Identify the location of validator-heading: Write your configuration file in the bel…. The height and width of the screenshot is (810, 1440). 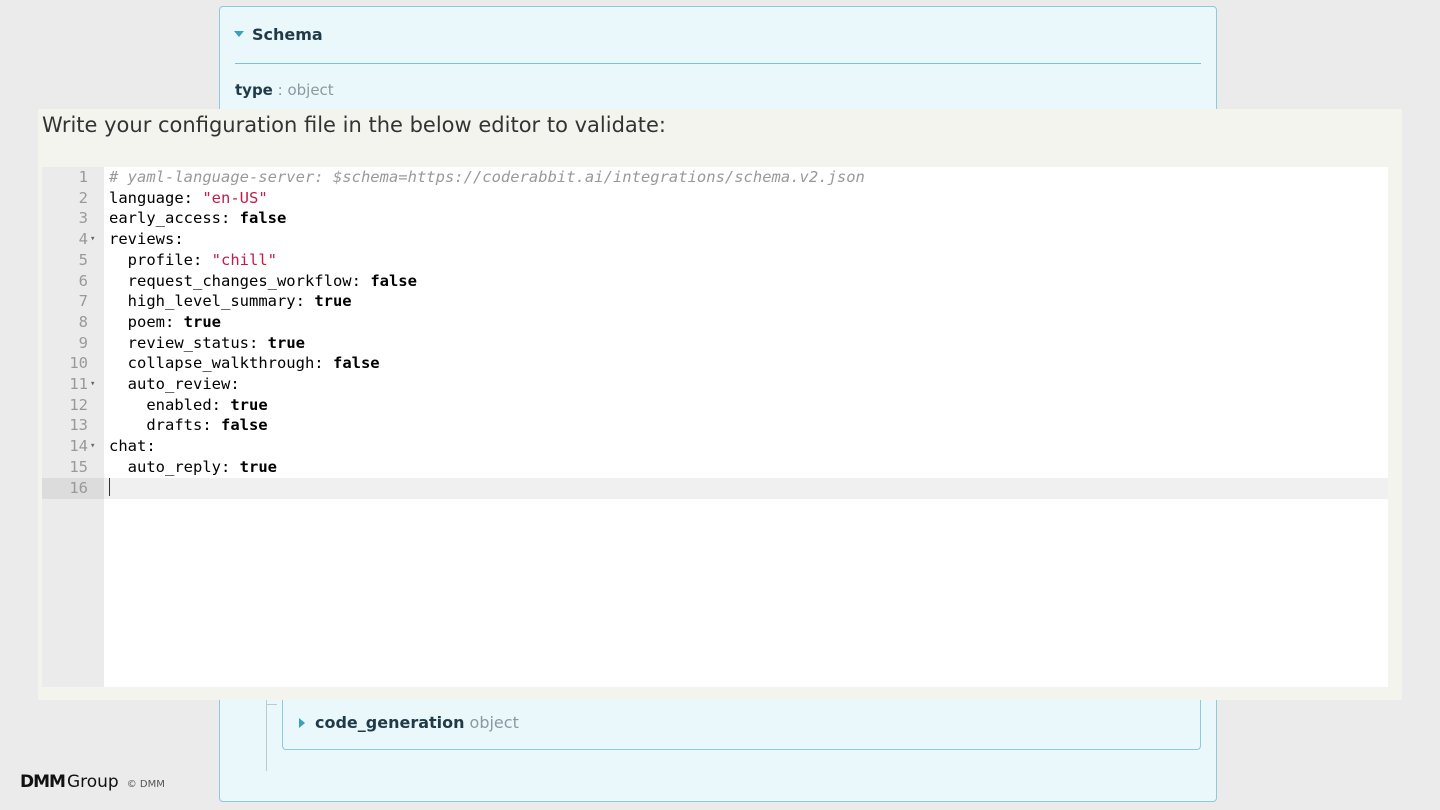
(354, 125).